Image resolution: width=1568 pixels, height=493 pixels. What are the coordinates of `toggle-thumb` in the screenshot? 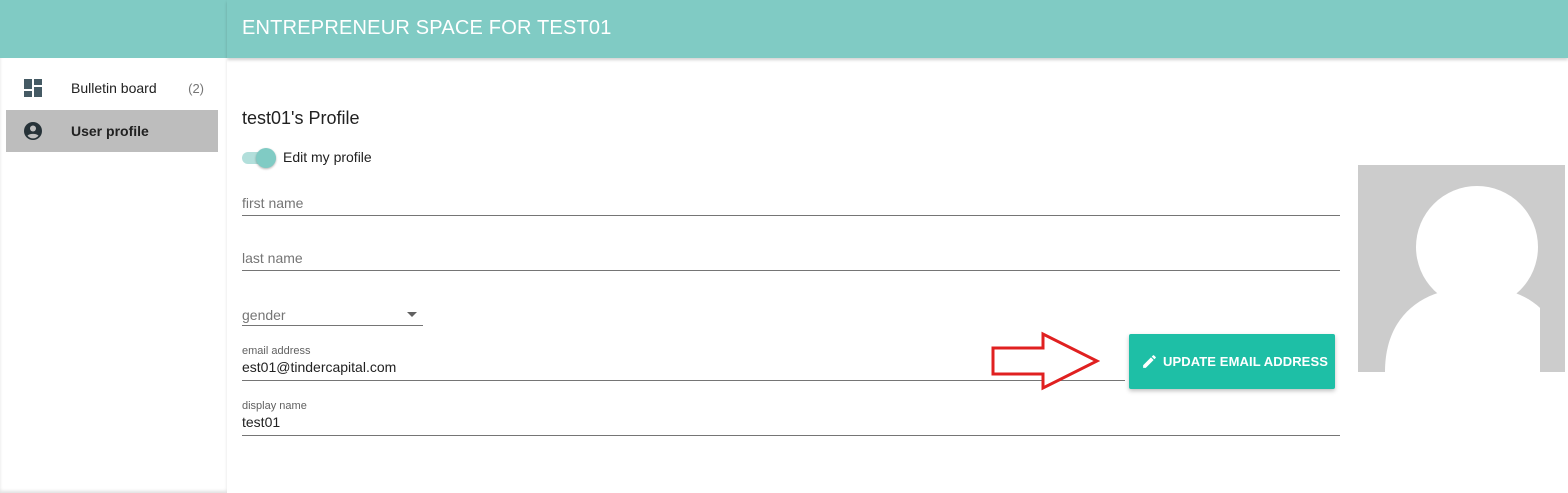 It's located at (266, 158).